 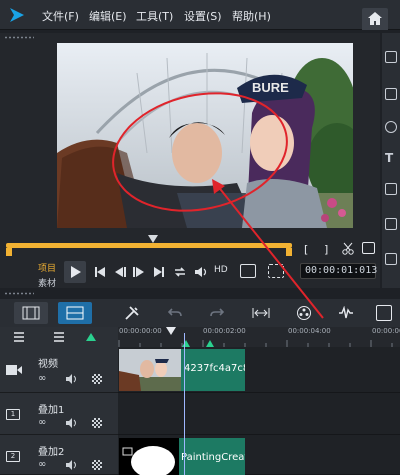 What do you see at coordinates (201, 272) in the screenshot?
I see `volume-icon` at bounding box center [201, 272].